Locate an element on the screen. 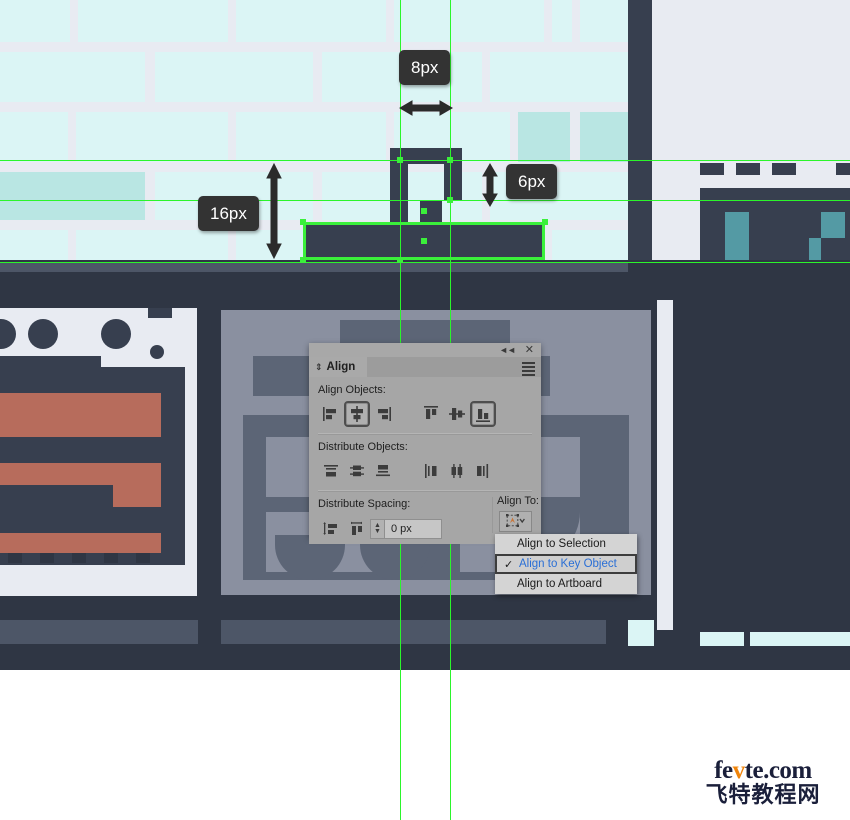 This screenshot has width=850, height=820. watermark-chinese: 飞特教程网 is located at coordinates (763, 795).